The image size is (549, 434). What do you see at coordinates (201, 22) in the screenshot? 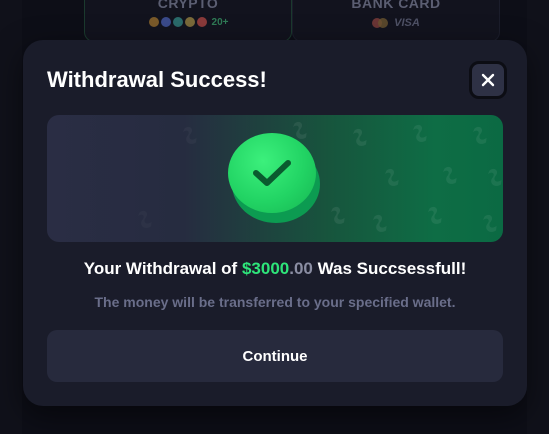
I see `tron-icon` at bounding box center [201, 22].